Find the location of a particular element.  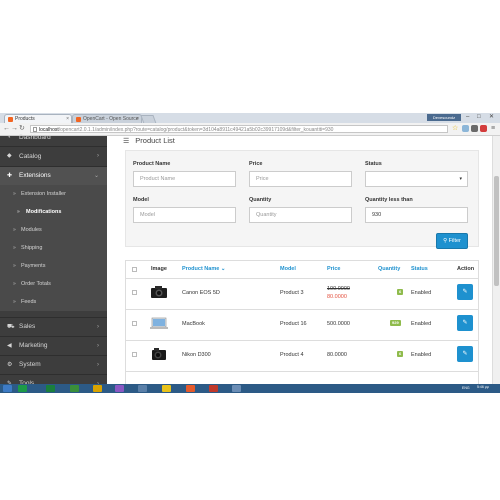

product-model: Product 16 is located at coordinates (293, 324).